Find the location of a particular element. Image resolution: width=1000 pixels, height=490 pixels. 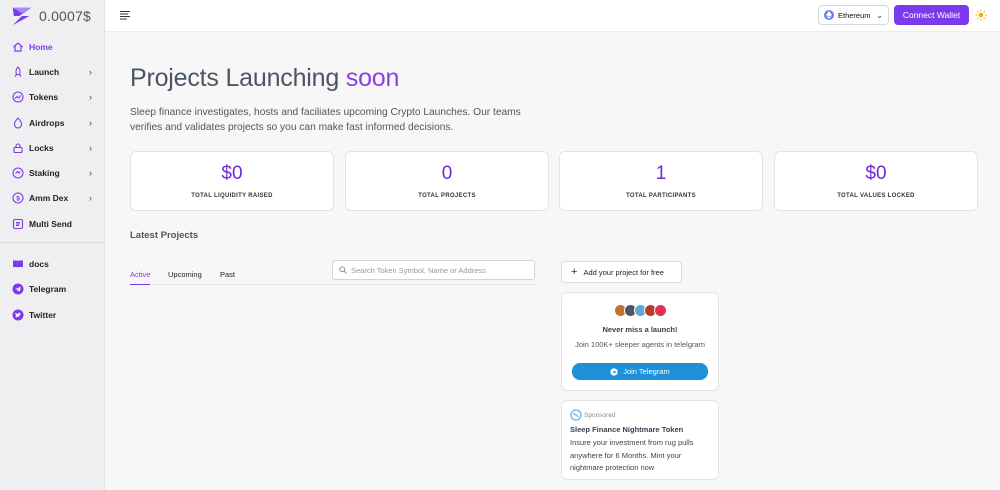

ethereum-icon is located at coordinates (829, 15).